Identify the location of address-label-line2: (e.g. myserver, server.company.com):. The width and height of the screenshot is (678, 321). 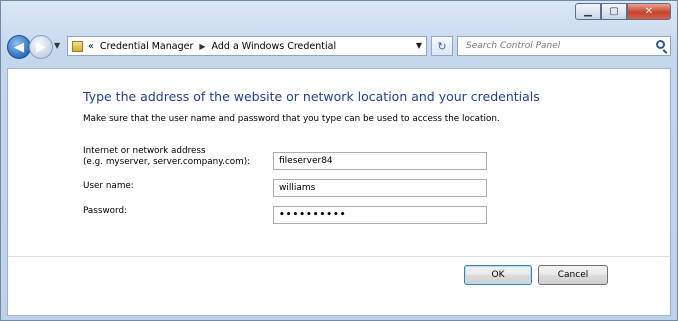
(167, 162).